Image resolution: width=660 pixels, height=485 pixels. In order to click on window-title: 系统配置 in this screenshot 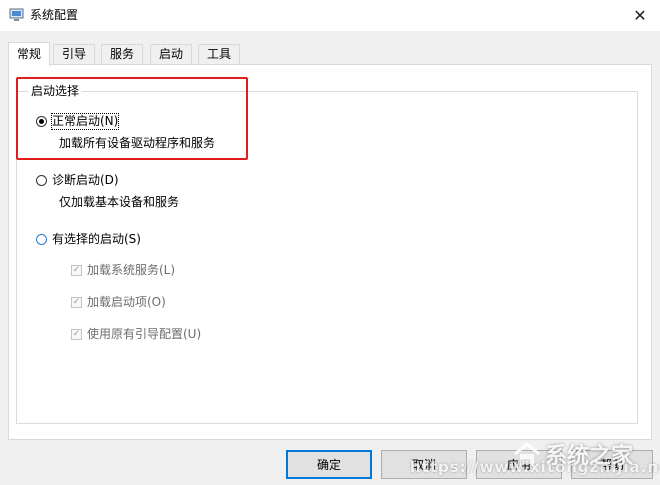, I will do `click(54, 15)`.